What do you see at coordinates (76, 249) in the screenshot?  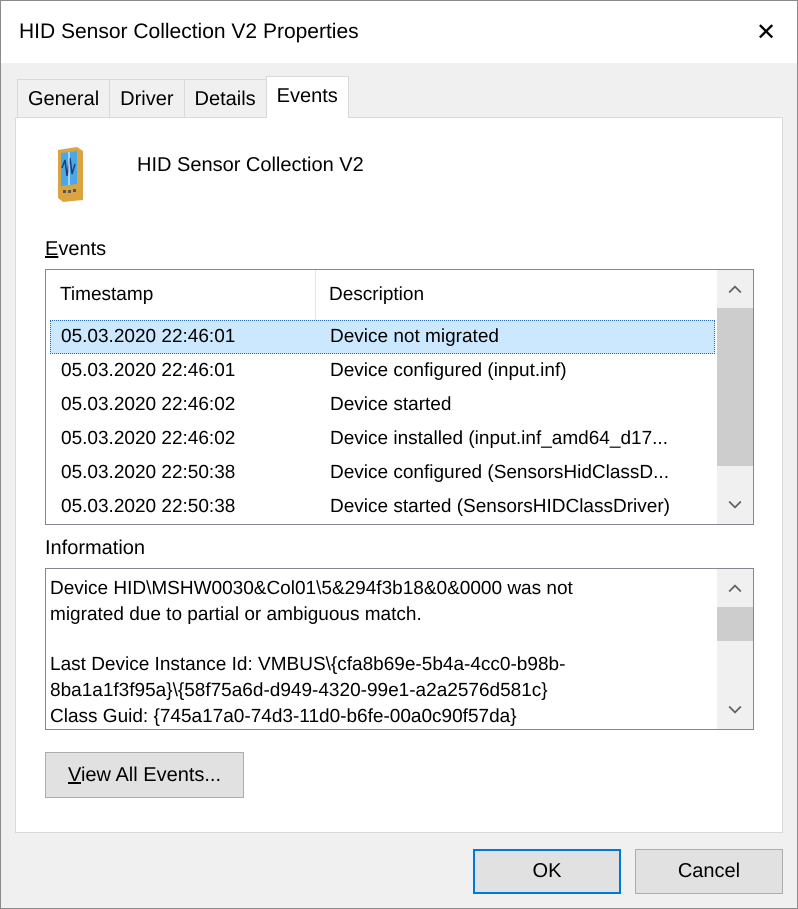 I see `events-label: Events` at bounding box center [76, 249].